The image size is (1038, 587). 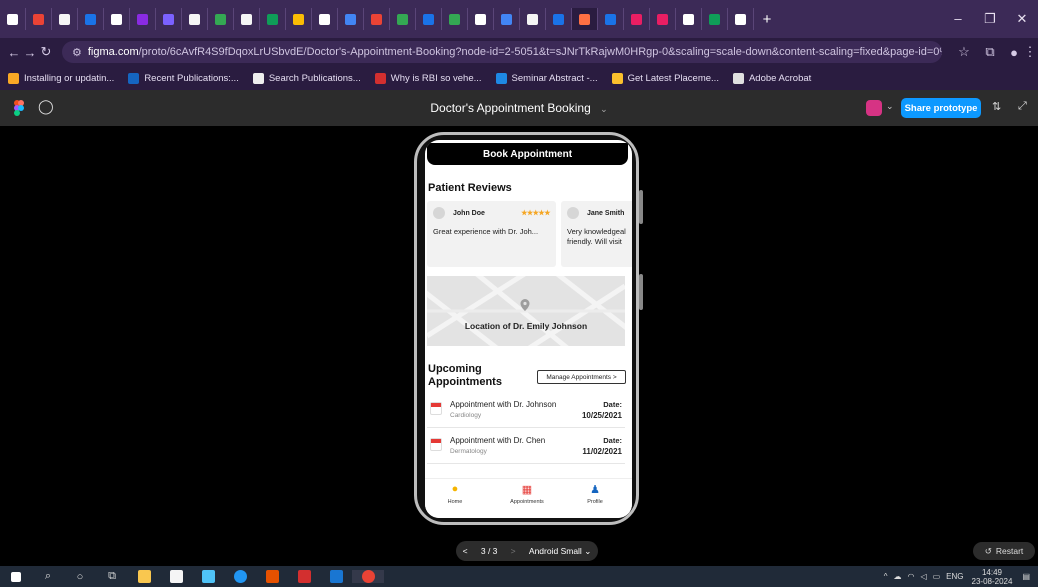 I want to click on file-explorer-icon, so click(x=144, y=576).